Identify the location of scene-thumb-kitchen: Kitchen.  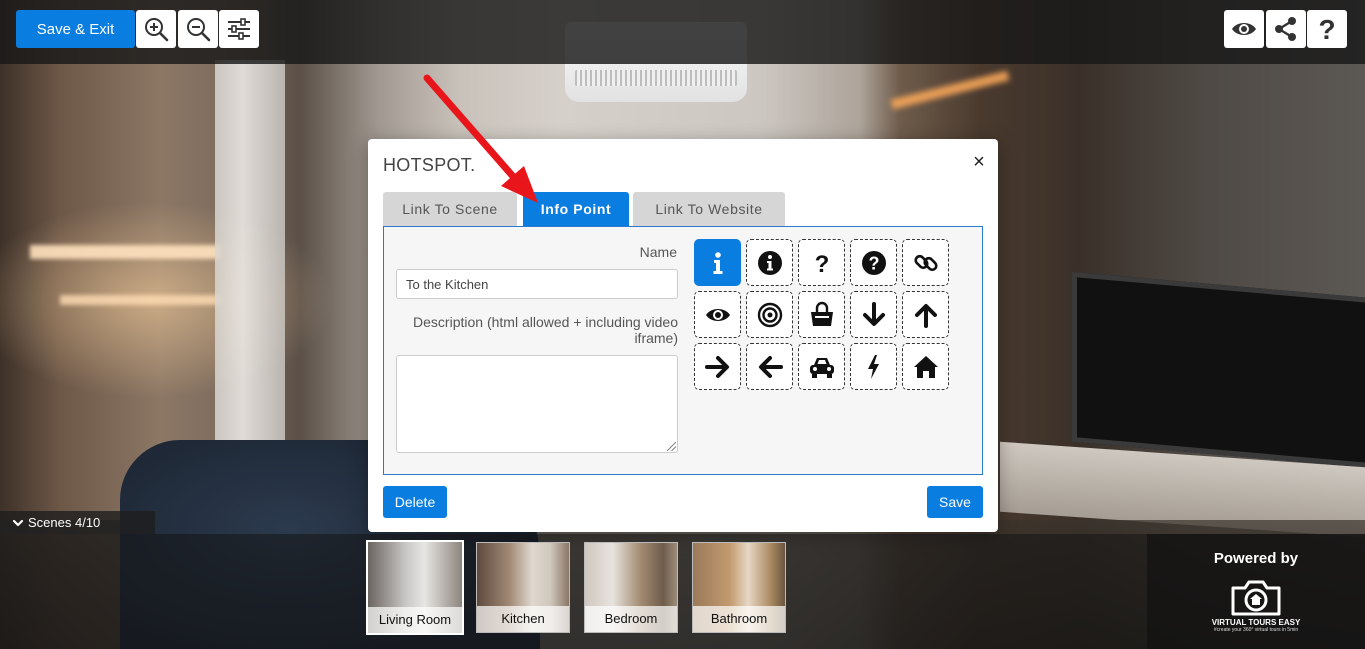
(523, 587).